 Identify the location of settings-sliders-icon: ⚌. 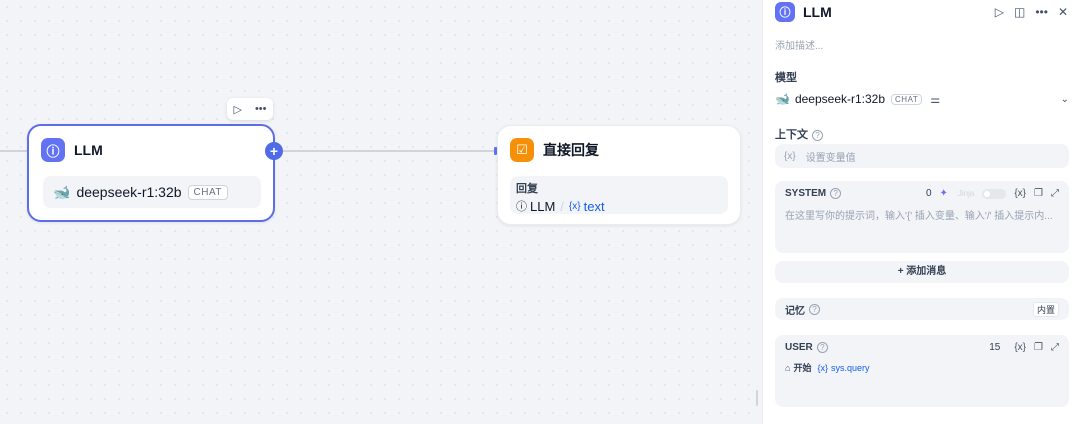
(935, 99).